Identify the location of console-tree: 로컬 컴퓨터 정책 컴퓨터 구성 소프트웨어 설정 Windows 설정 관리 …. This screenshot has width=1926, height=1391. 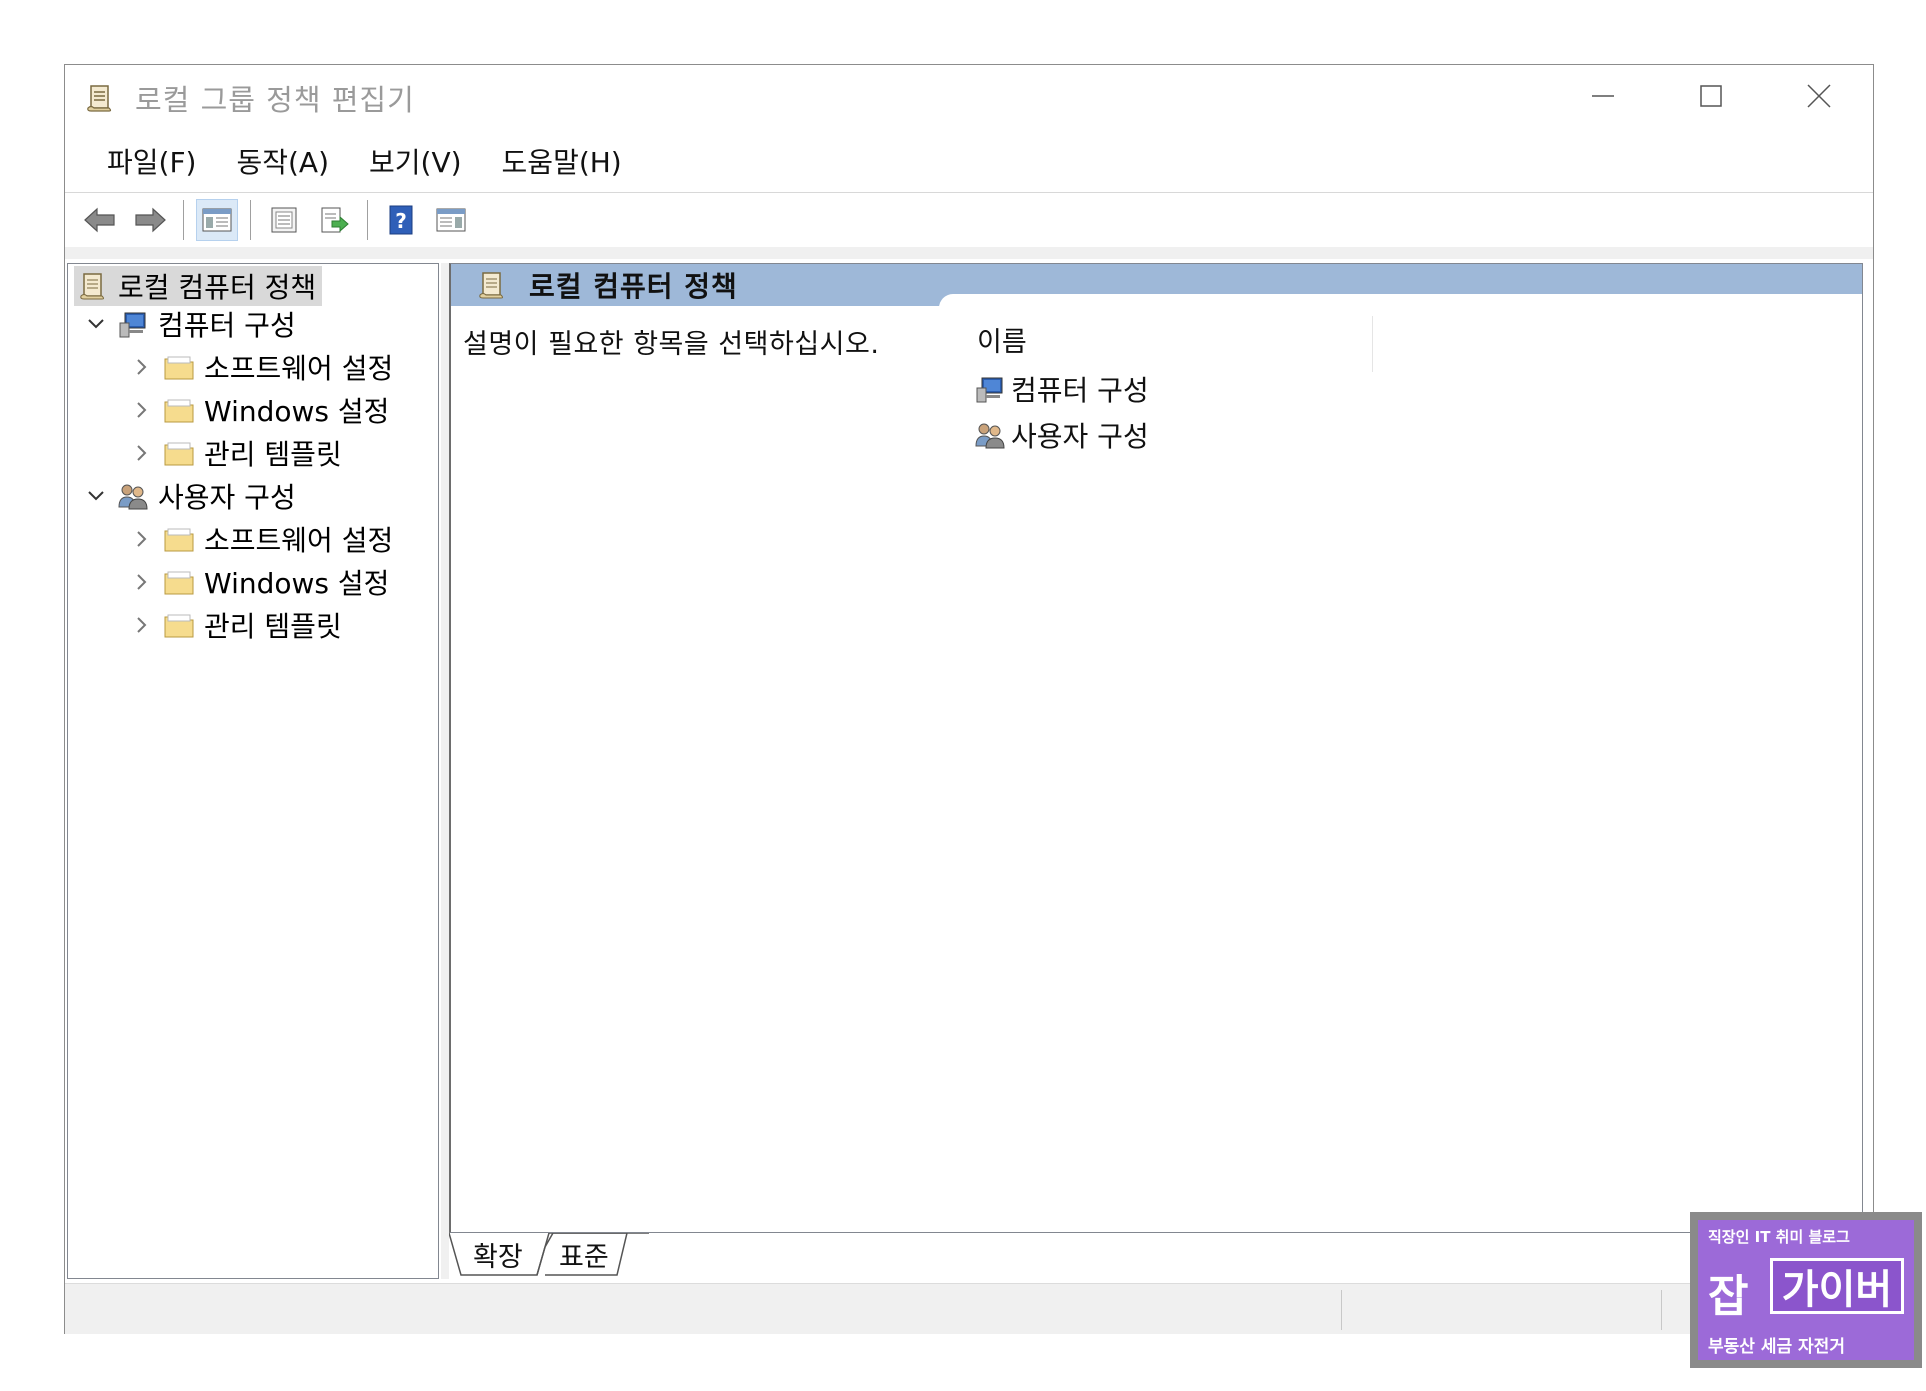
(253, 771).